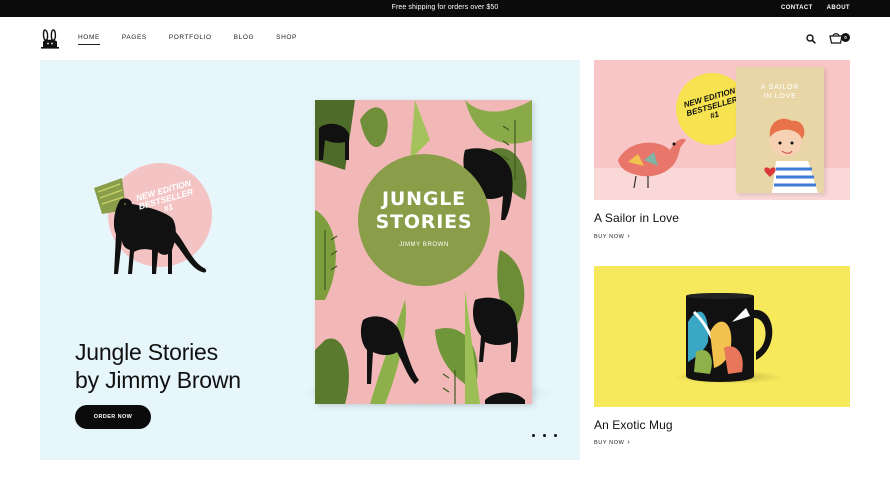 Image resolution: width=890 pixels, height=498 pixels. What do you see at coordinates (190, 37) in the screenshot?
I see `nav-portfolio: PORTFOLIO` at bounding box center [190, 37].